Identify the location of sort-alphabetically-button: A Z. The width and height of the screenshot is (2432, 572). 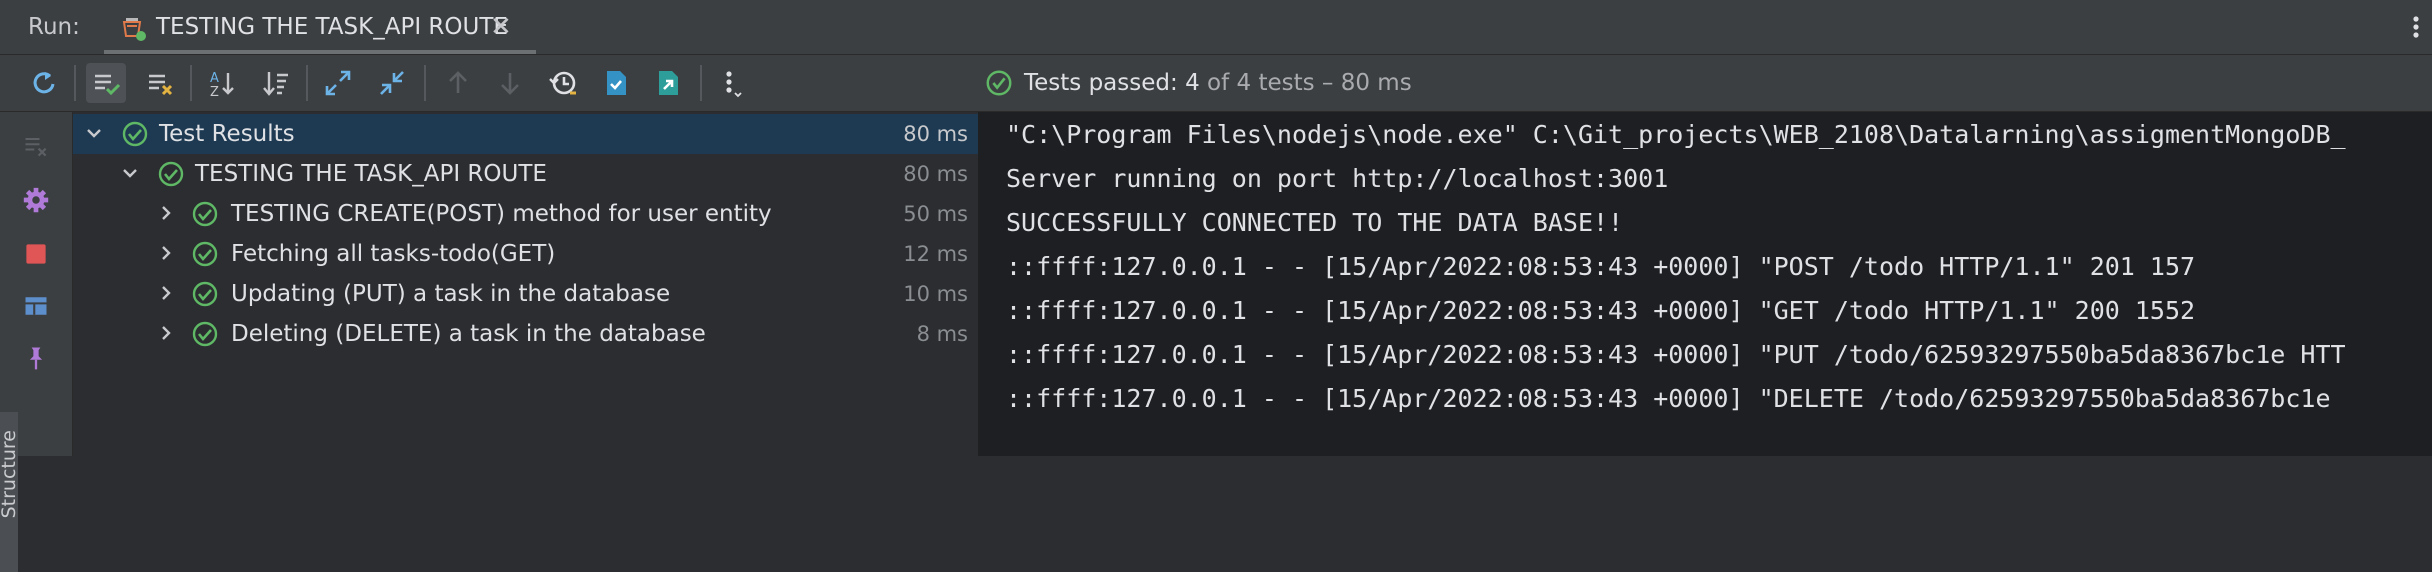
(222, 83).